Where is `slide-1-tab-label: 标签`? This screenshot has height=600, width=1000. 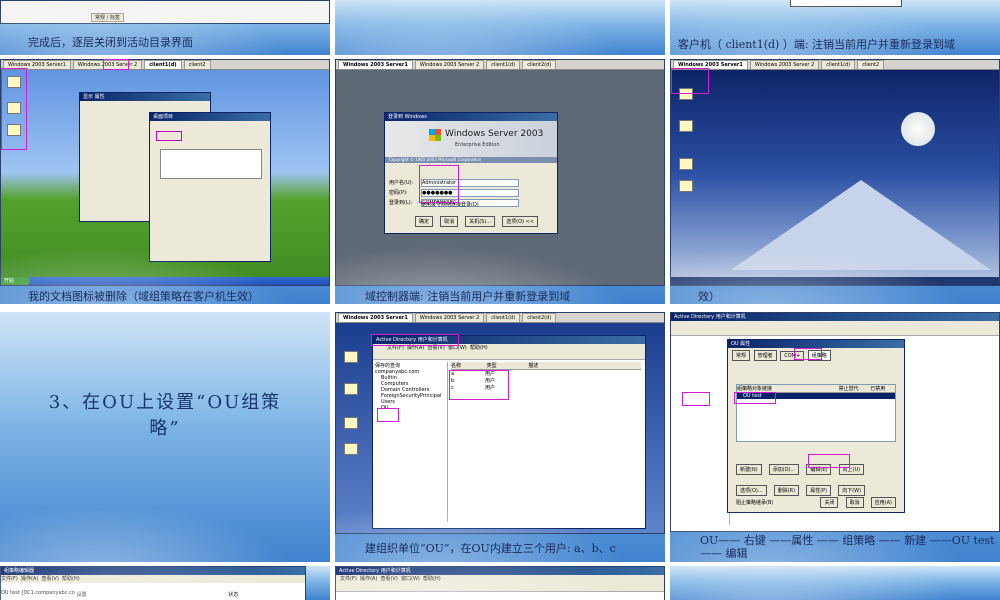 slide-1-tab-label: 标签 is located at coordinates (115, 18).